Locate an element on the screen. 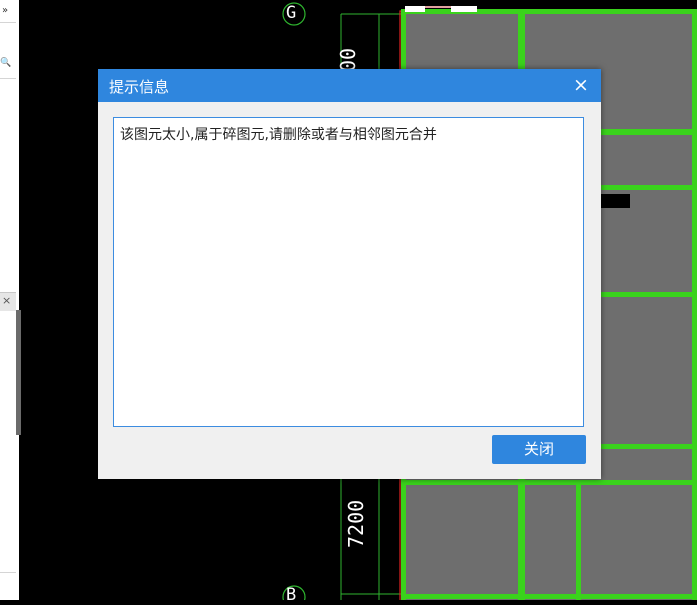  close-button: 关闭 is located at coordinates (539, 449).